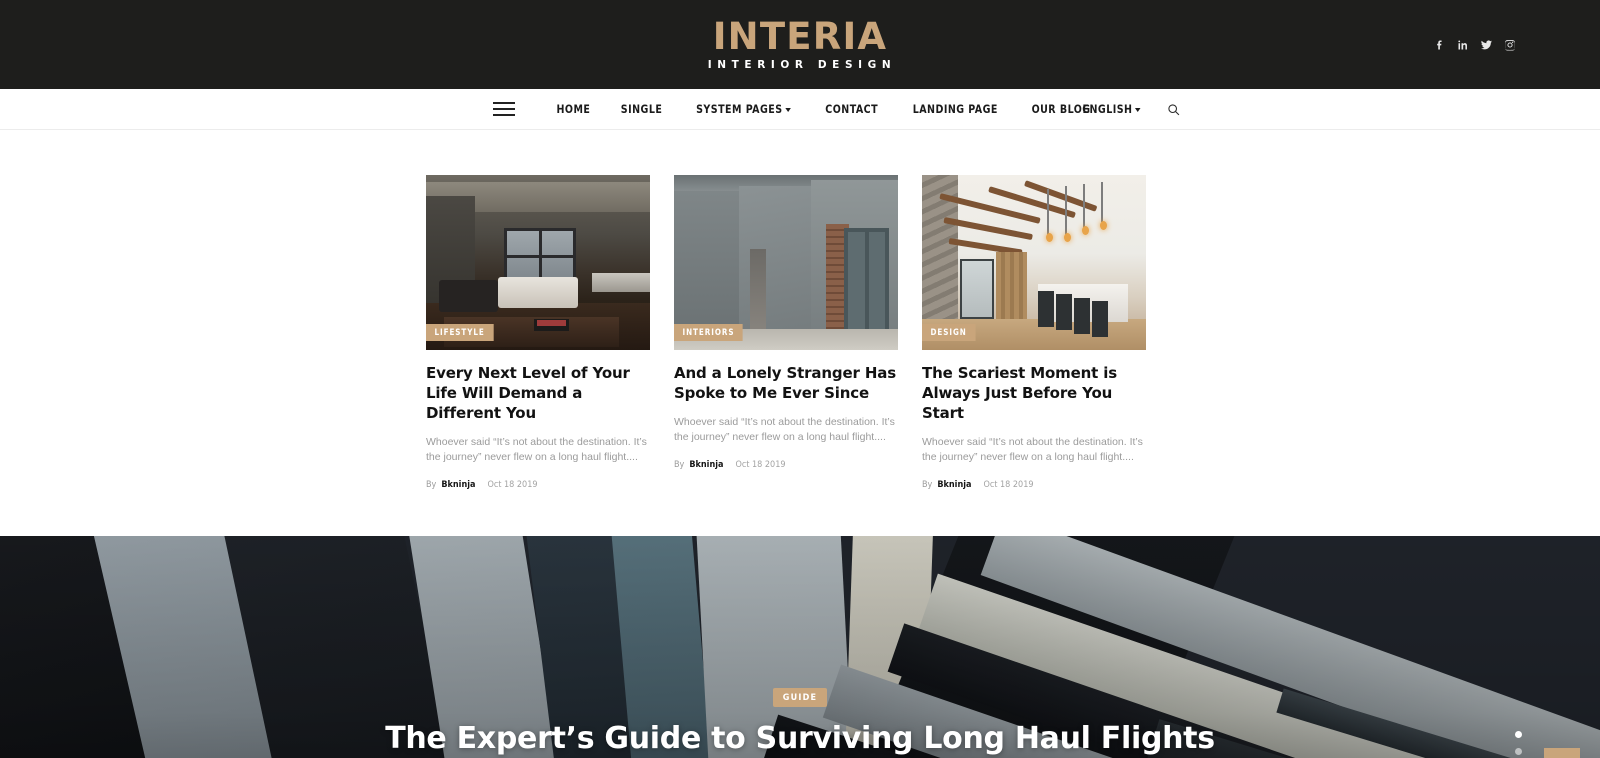  I want to click on linkedin-icon, so click(1463, 45).